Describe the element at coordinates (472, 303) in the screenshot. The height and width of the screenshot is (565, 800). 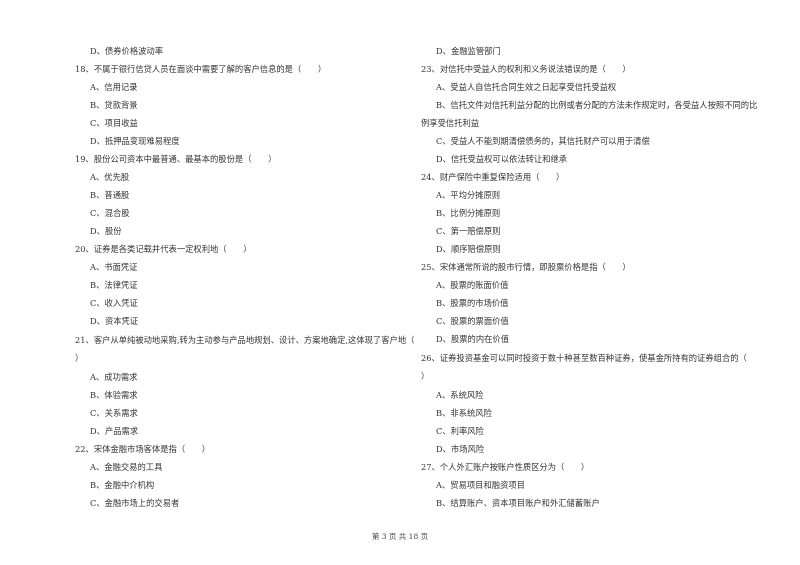
I see `answer-option: B、股票的市场价值` at that location.